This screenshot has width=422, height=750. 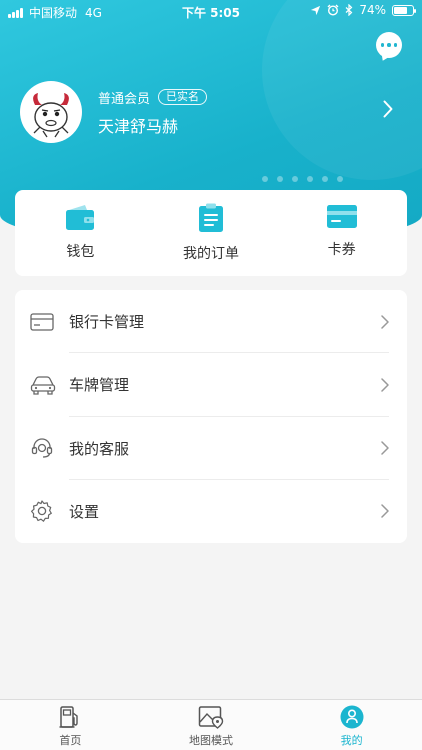 I want to click on menu-item-label: 车牌管理, so click(x=99, y=385).